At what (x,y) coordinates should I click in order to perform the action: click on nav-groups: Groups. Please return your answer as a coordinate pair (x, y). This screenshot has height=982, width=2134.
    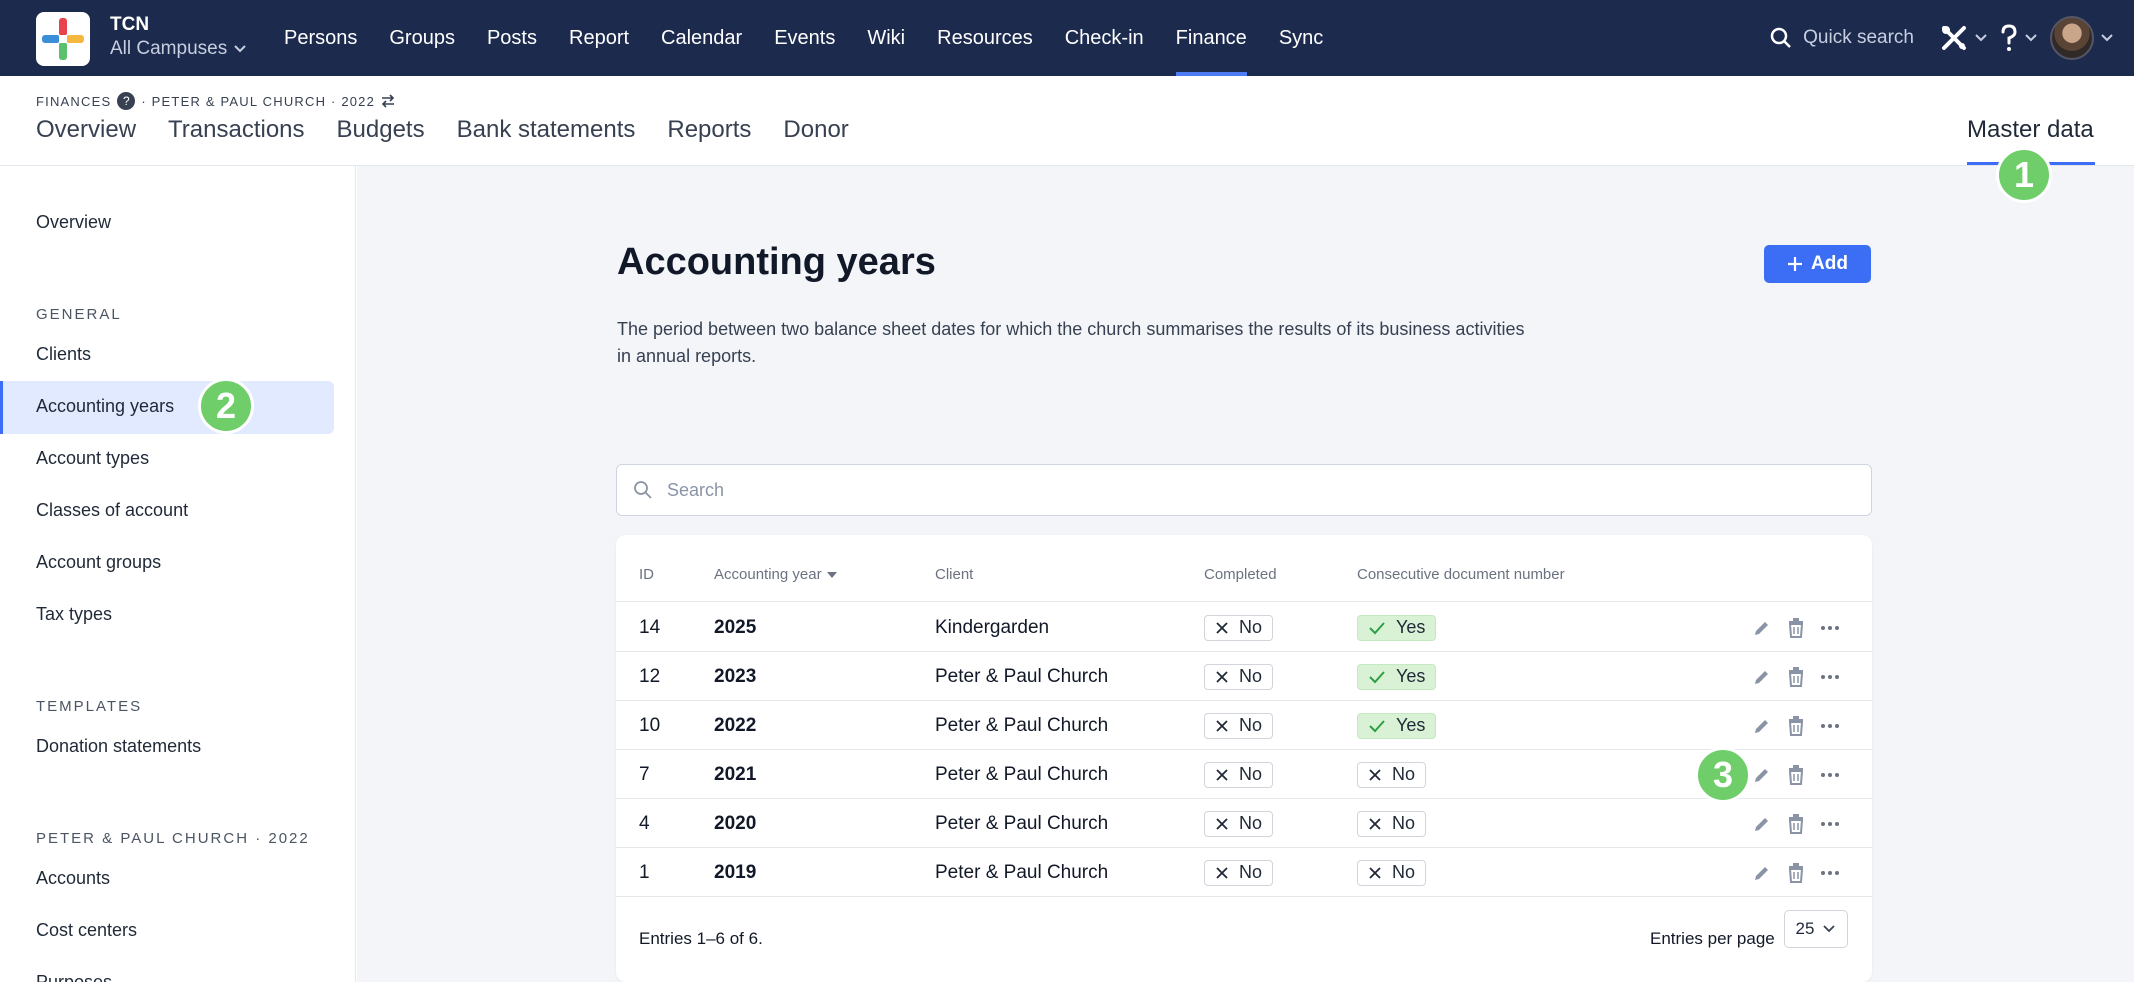
    Looking at the image, I should click on (422, 38).